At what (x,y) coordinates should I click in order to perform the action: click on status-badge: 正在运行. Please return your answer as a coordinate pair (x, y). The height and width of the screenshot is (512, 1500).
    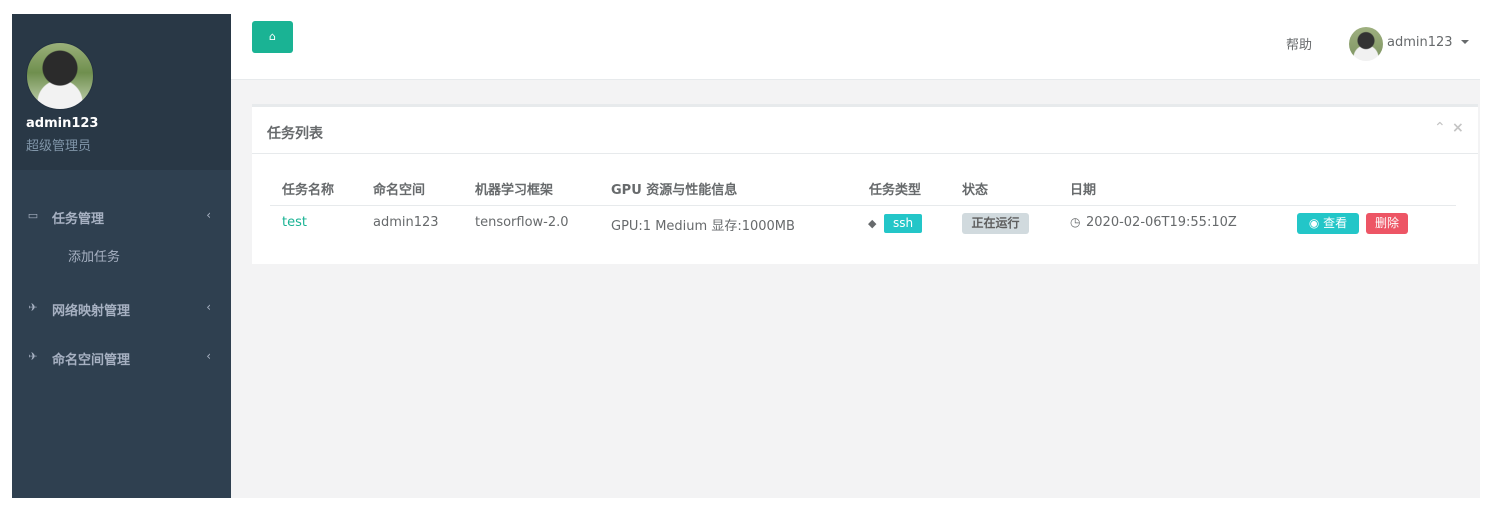
    Looking at the image, I should click on (995, 223).